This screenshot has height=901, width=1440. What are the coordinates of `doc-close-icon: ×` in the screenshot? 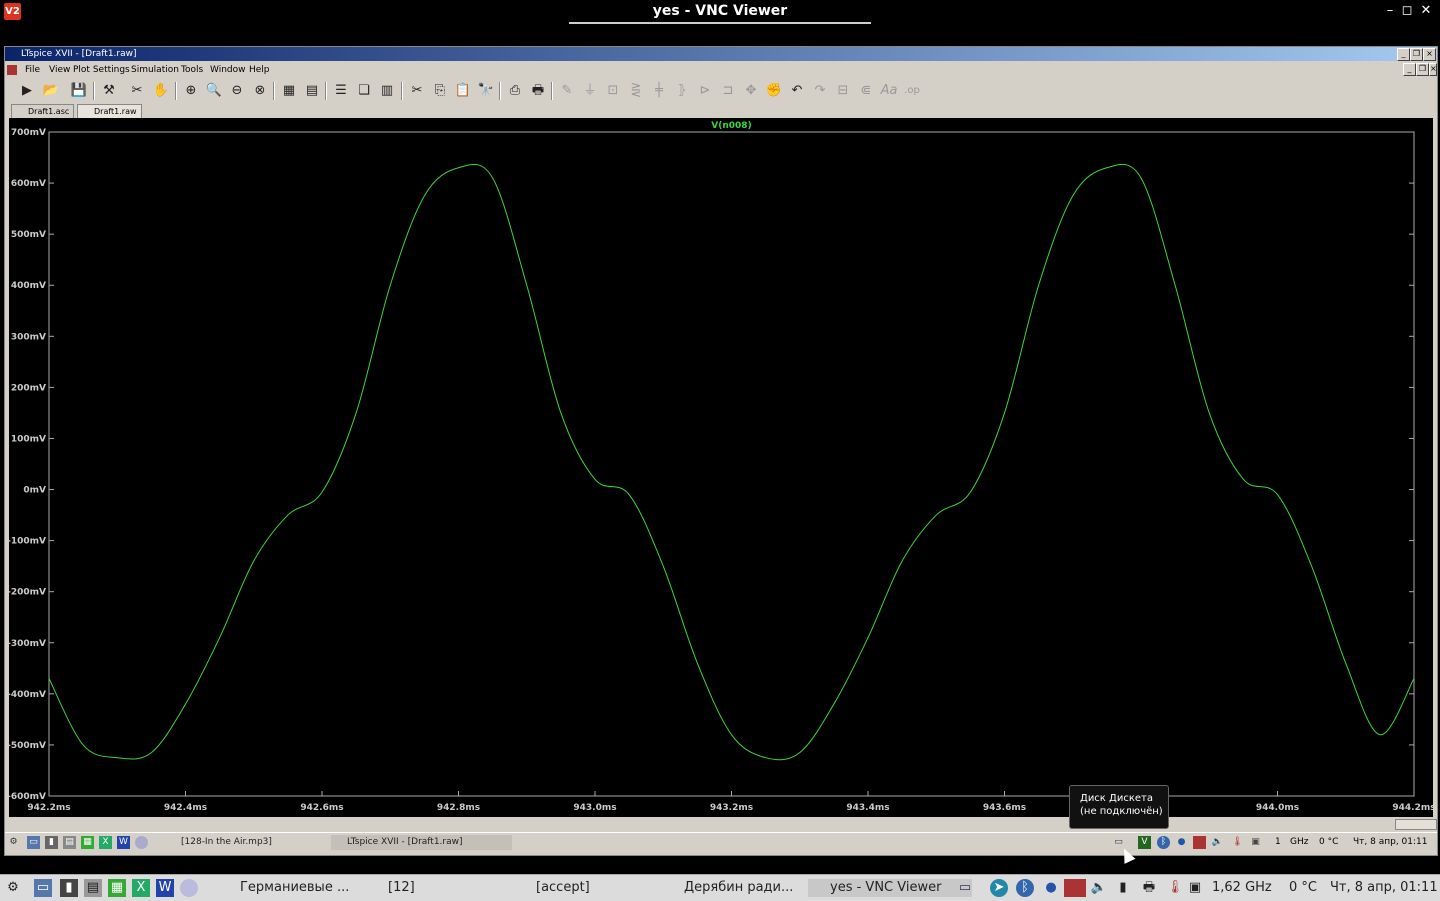 It's located at (1433, 69).